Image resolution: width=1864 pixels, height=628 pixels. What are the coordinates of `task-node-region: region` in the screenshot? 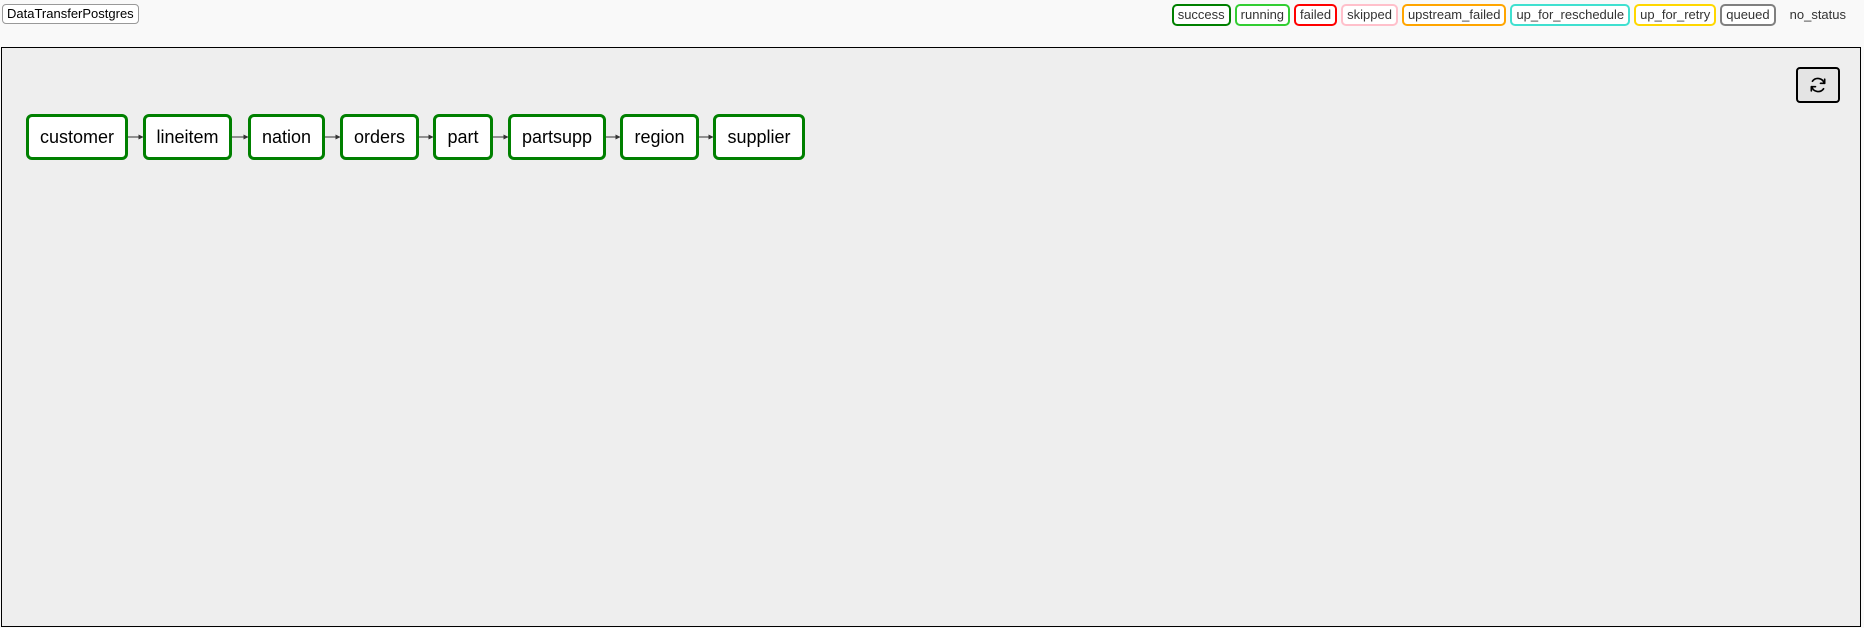 It's located at (659, 137).